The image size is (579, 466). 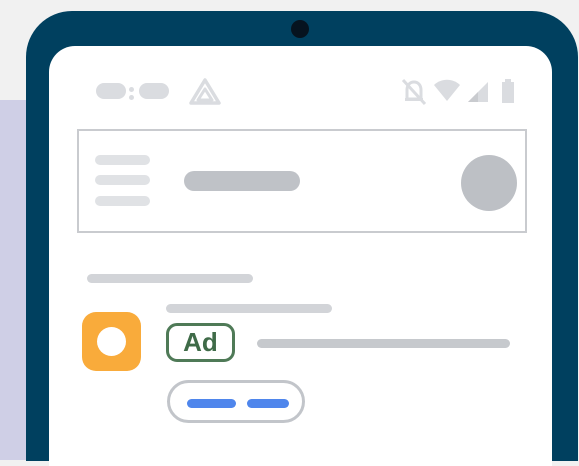 What do you see at coordinates (489, 183) in the screenshot?
I see `avatar` at bounding box center [489, 183].